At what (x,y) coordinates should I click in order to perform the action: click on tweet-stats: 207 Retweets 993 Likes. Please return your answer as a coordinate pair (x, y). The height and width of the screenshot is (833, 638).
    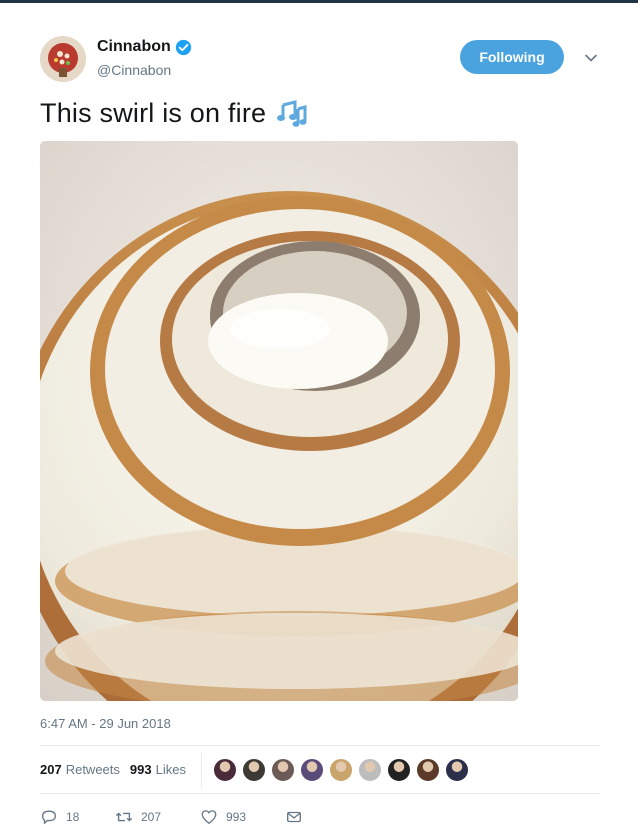
    Looking at the image, I should click on (113, 769).